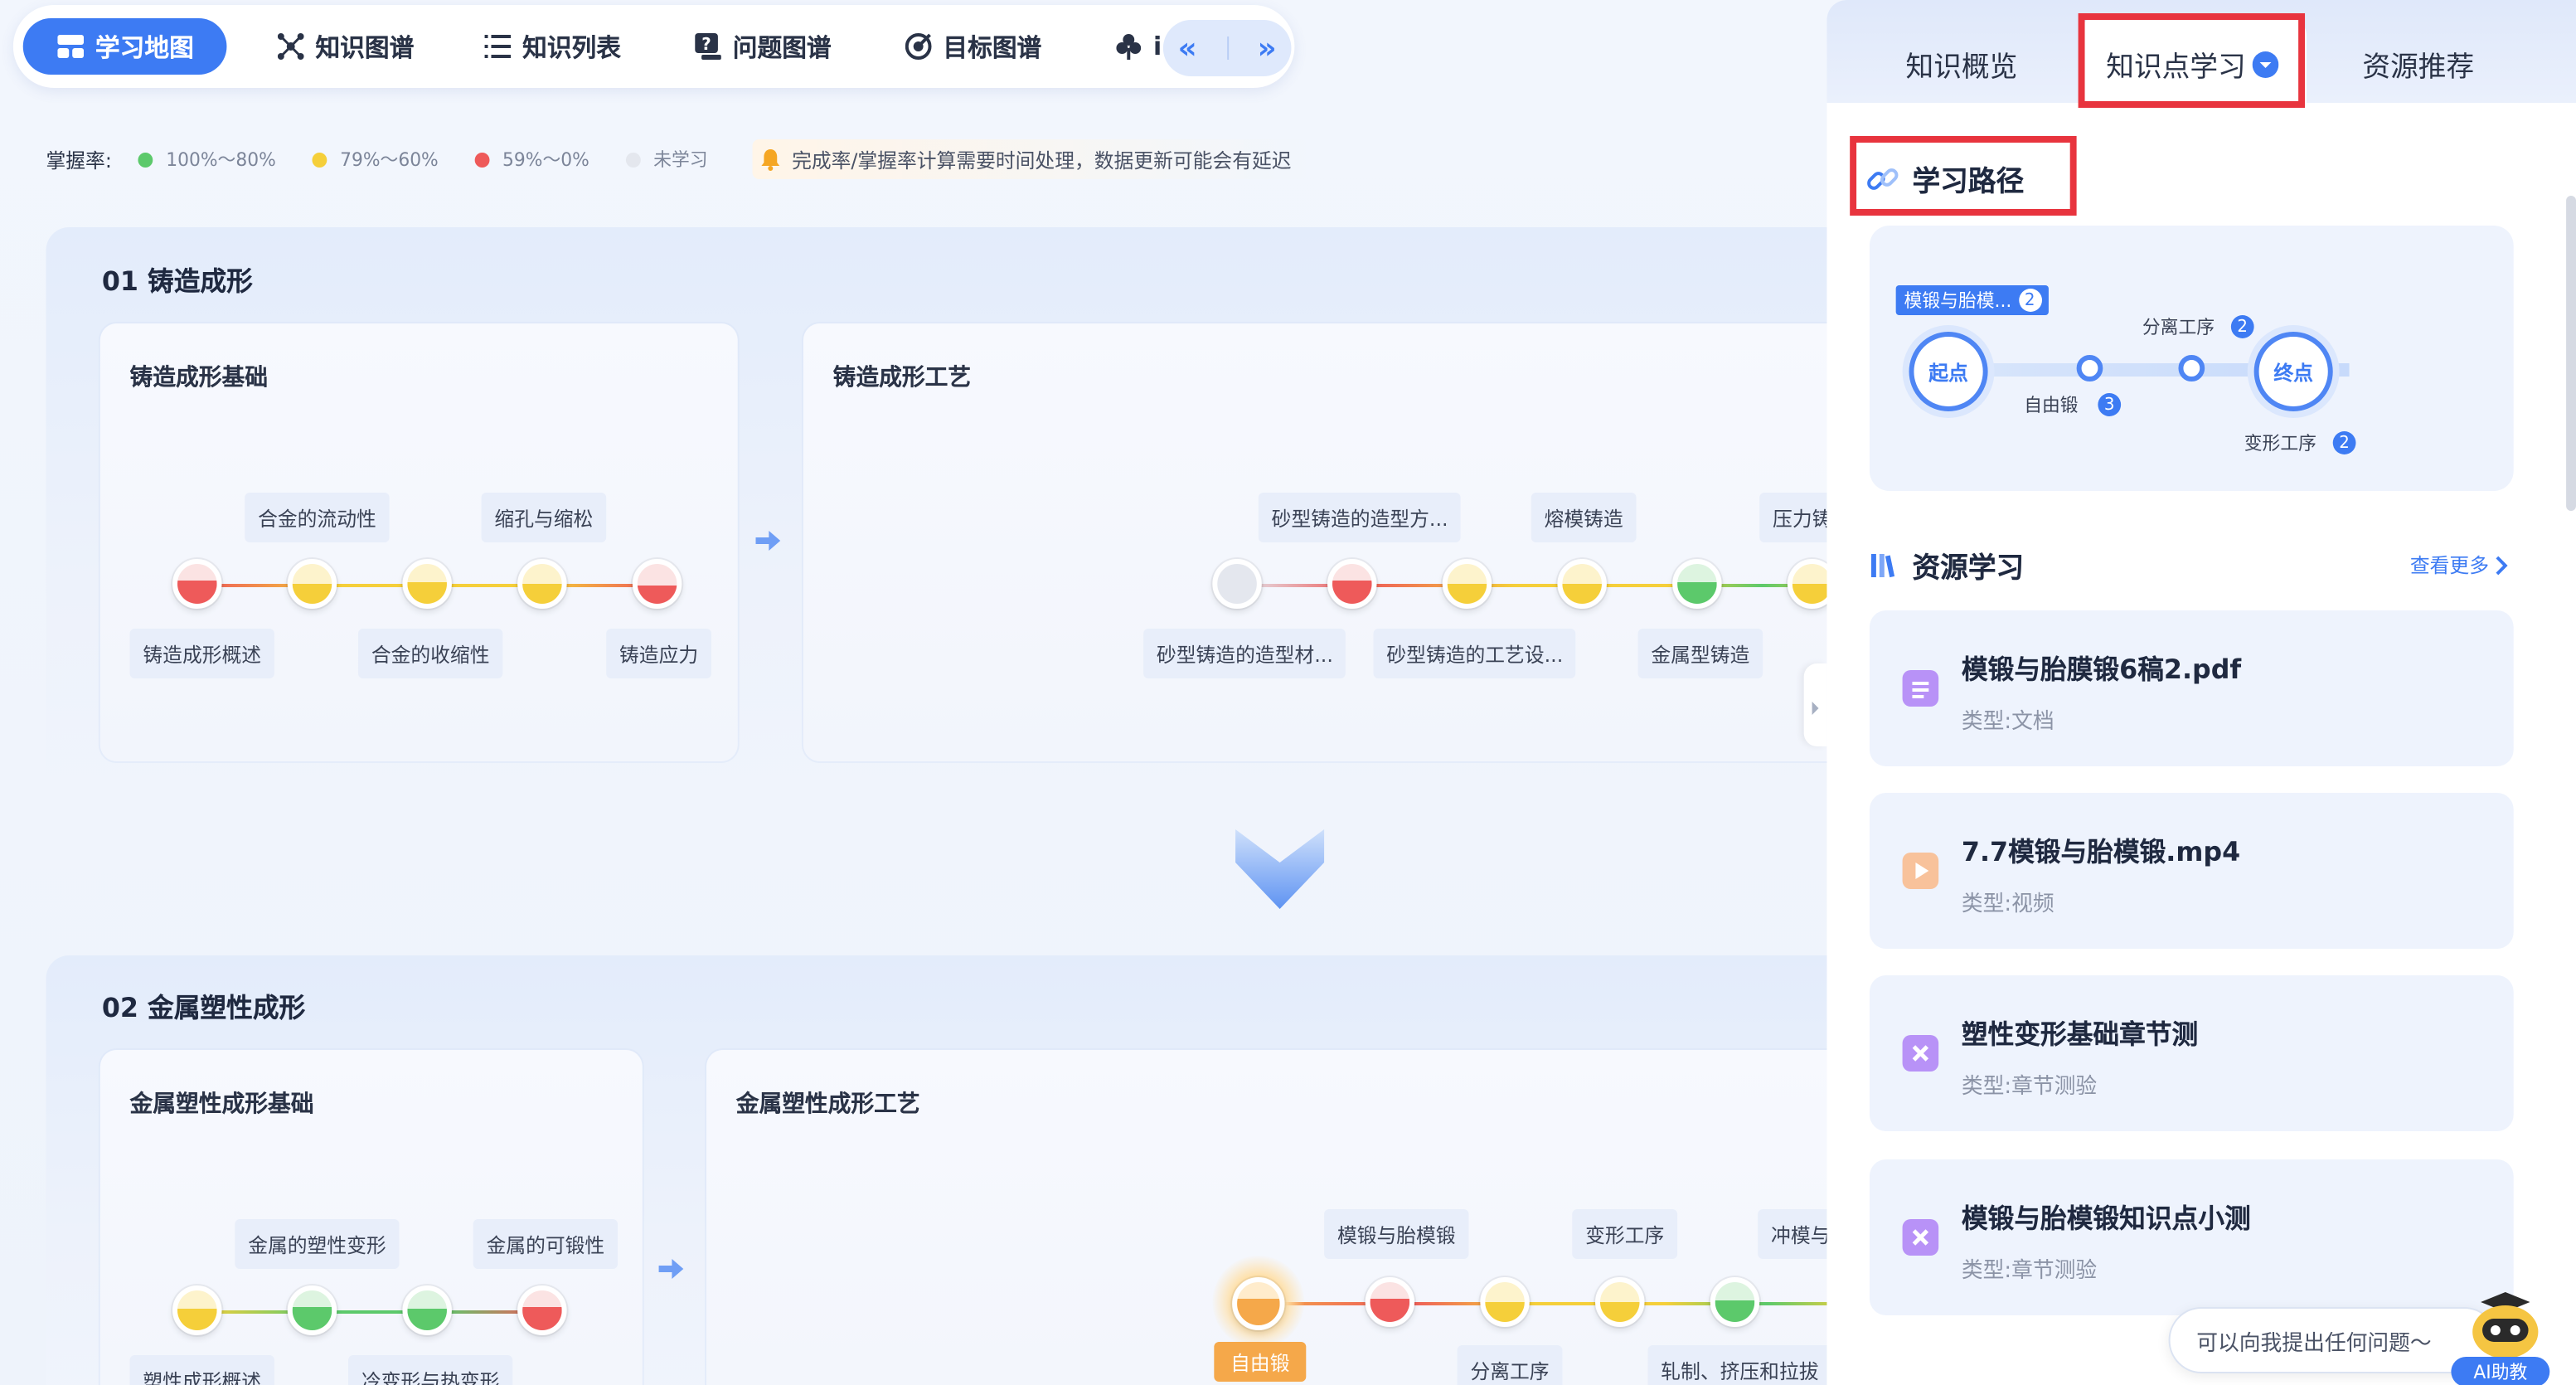 The image size is (2576, 1385). What do you see at coordinates (659, 654) in the screenshot?
I see `knowledge-label: 铸造应力` at bounding box center [659, 654].